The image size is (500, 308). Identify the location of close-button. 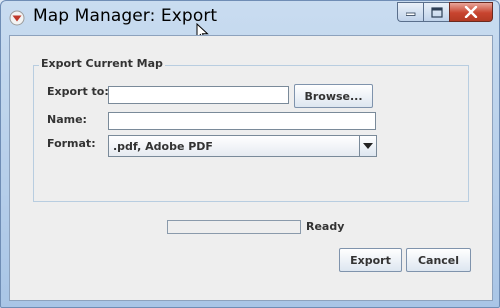
(471, 12).